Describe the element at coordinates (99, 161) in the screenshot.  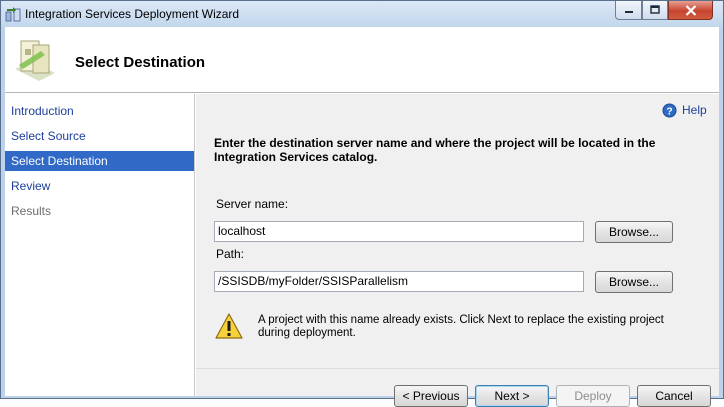
I see `step-select-destination: Select Destination` at that location.